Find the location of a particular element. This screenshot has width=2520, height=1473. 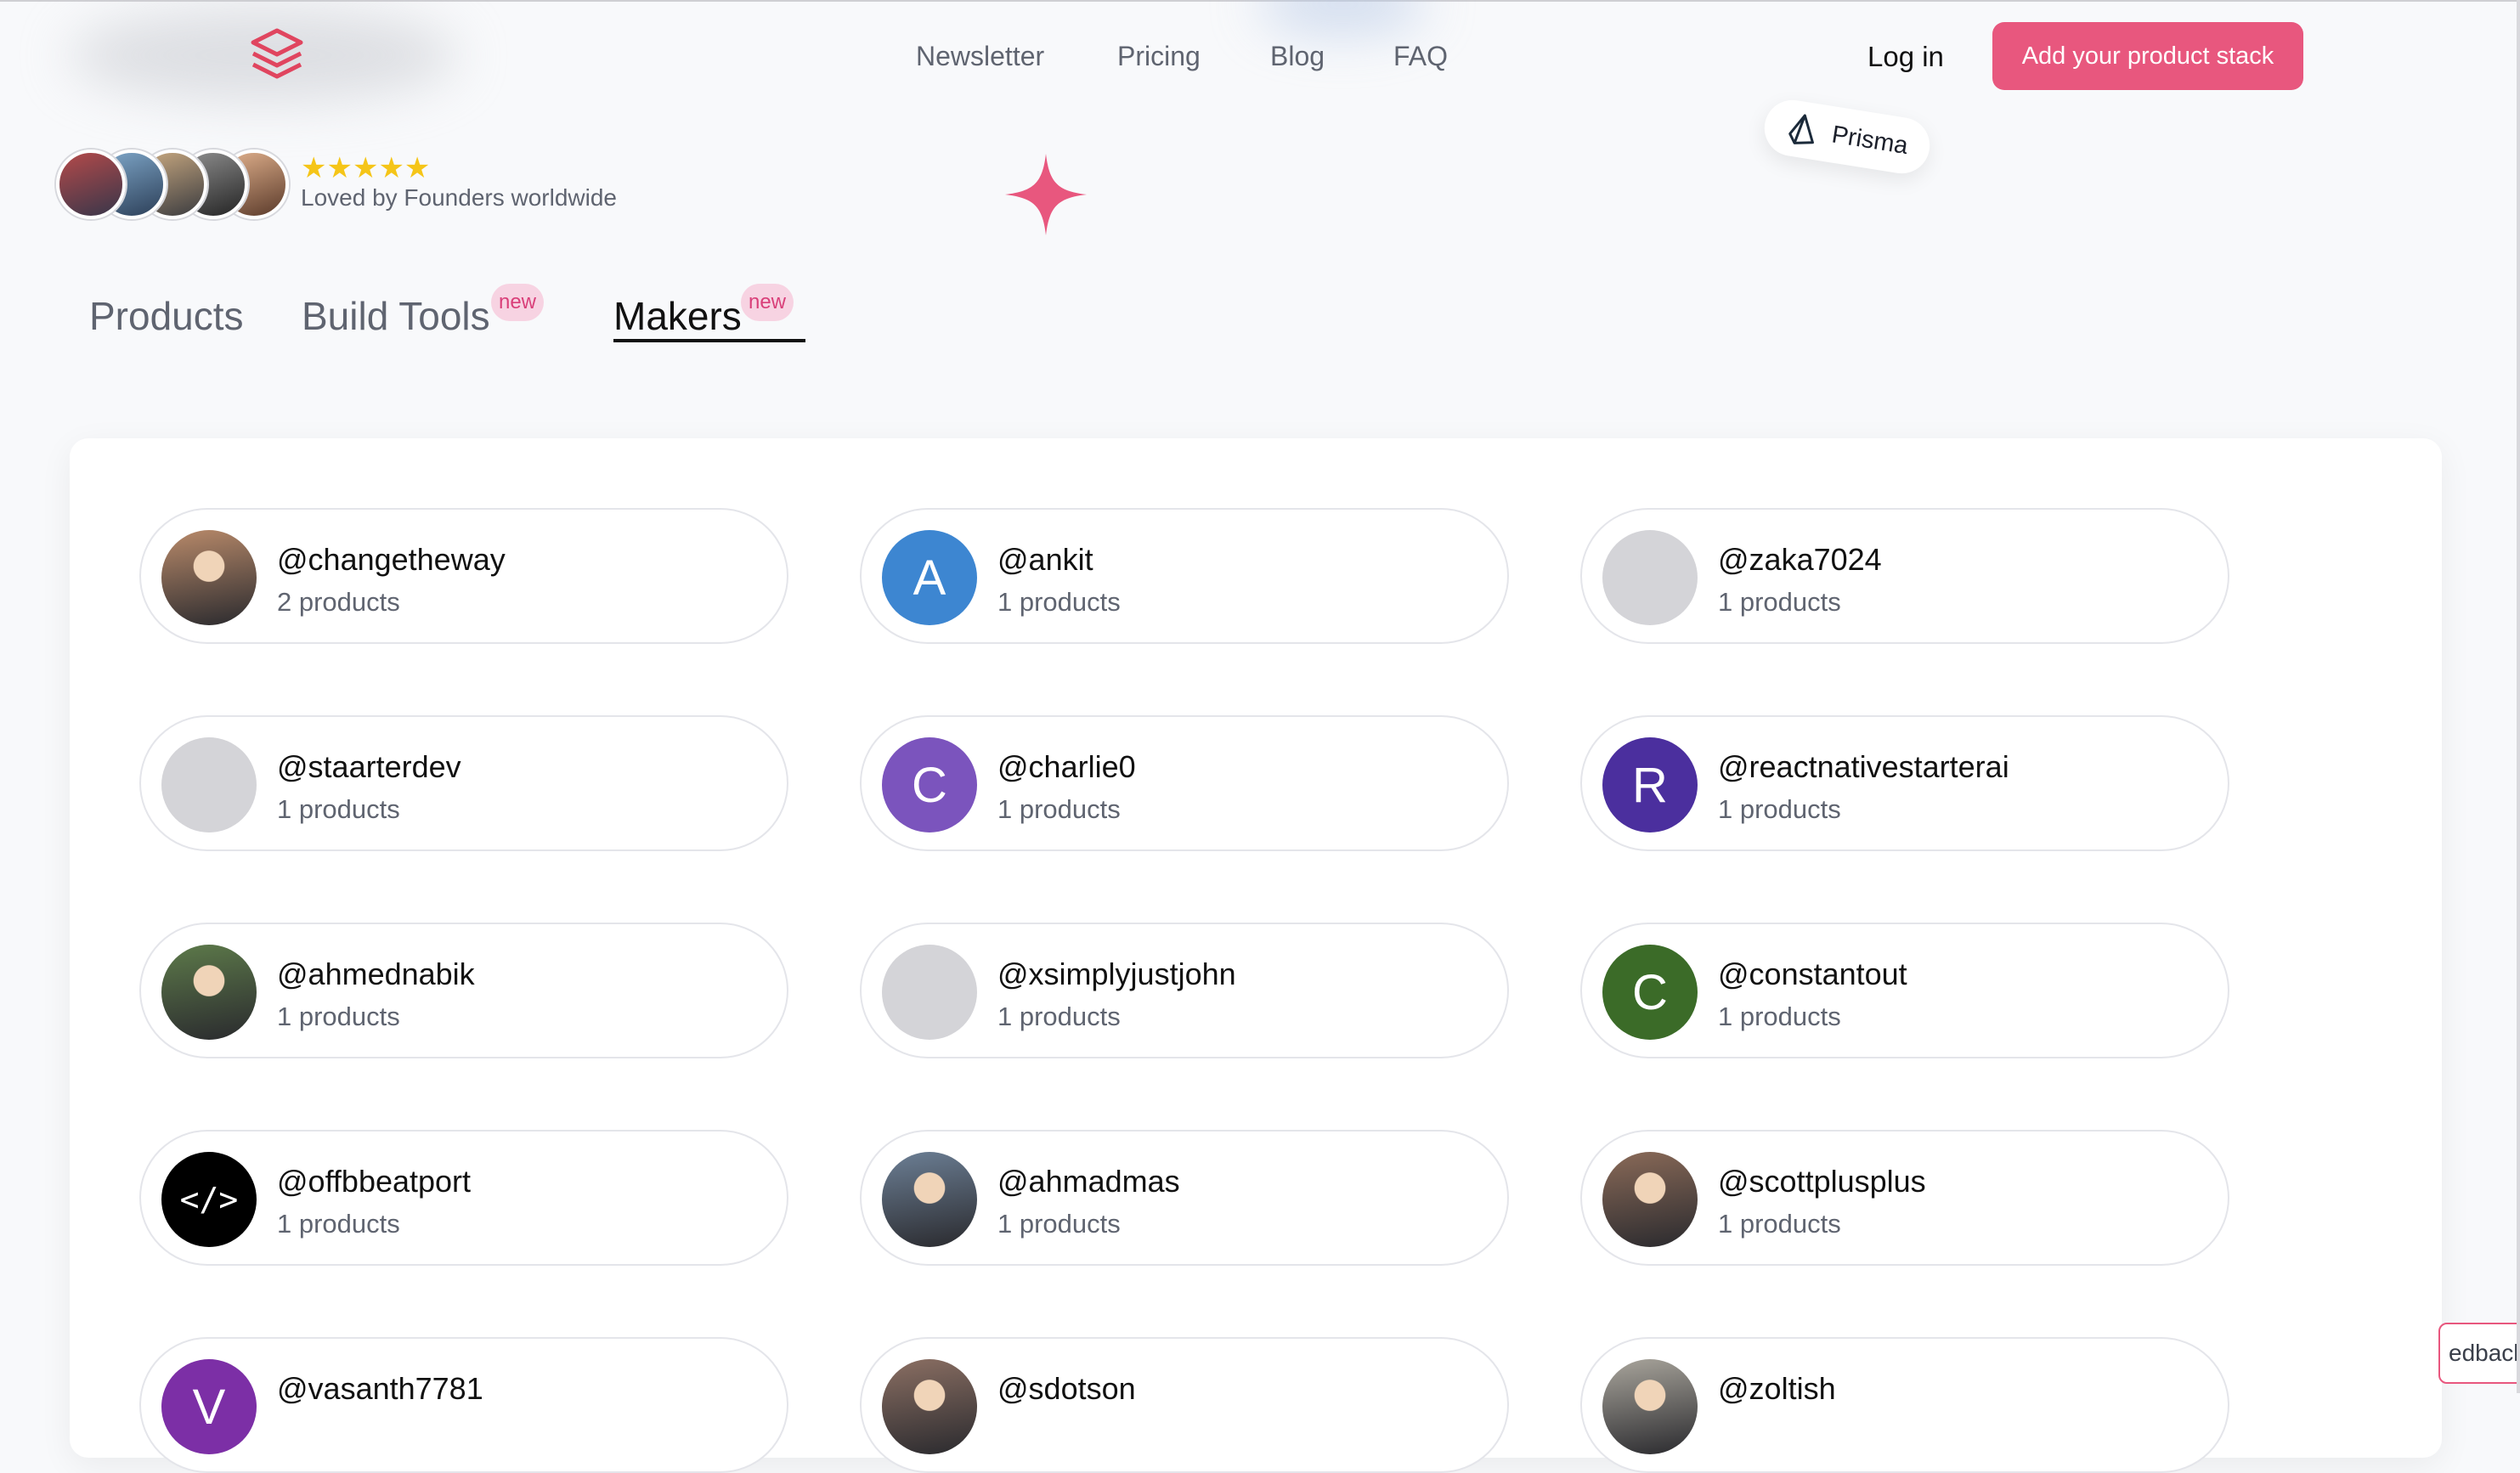

prisma-icon is located at coordinates (1801, 129).